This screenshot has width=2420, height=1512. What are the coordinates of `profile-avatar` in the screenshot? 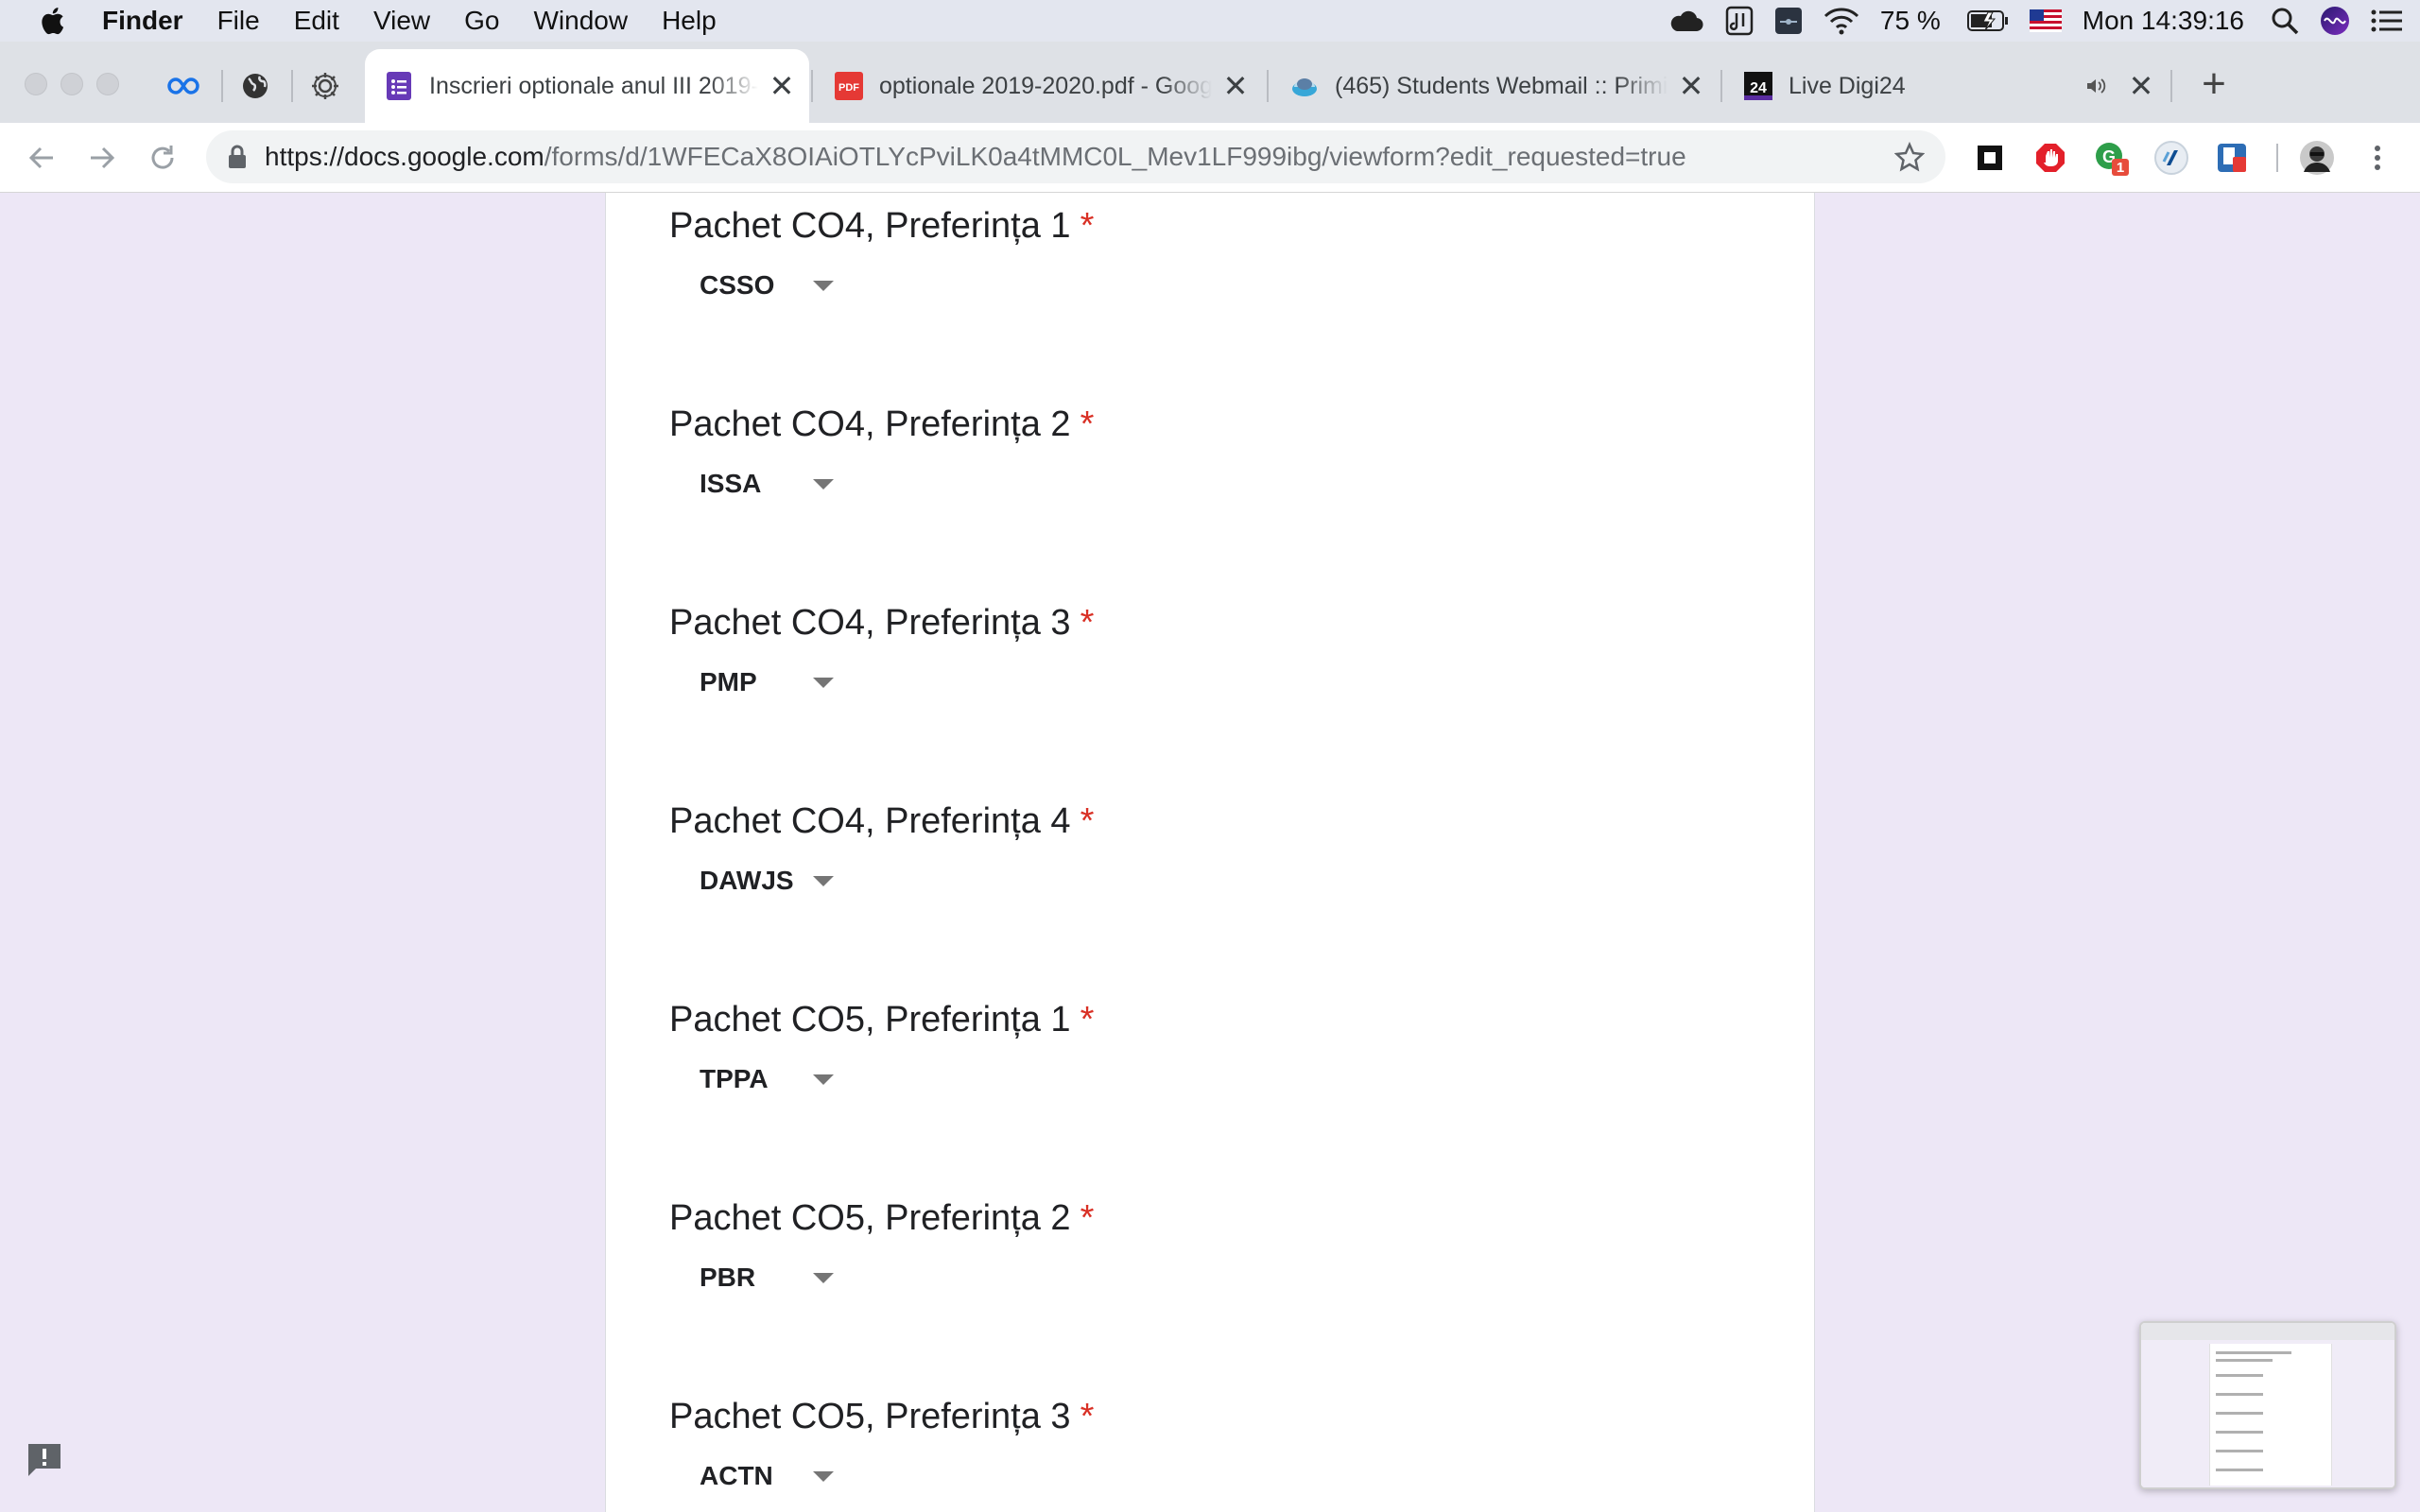 It's located at (2317, 158).